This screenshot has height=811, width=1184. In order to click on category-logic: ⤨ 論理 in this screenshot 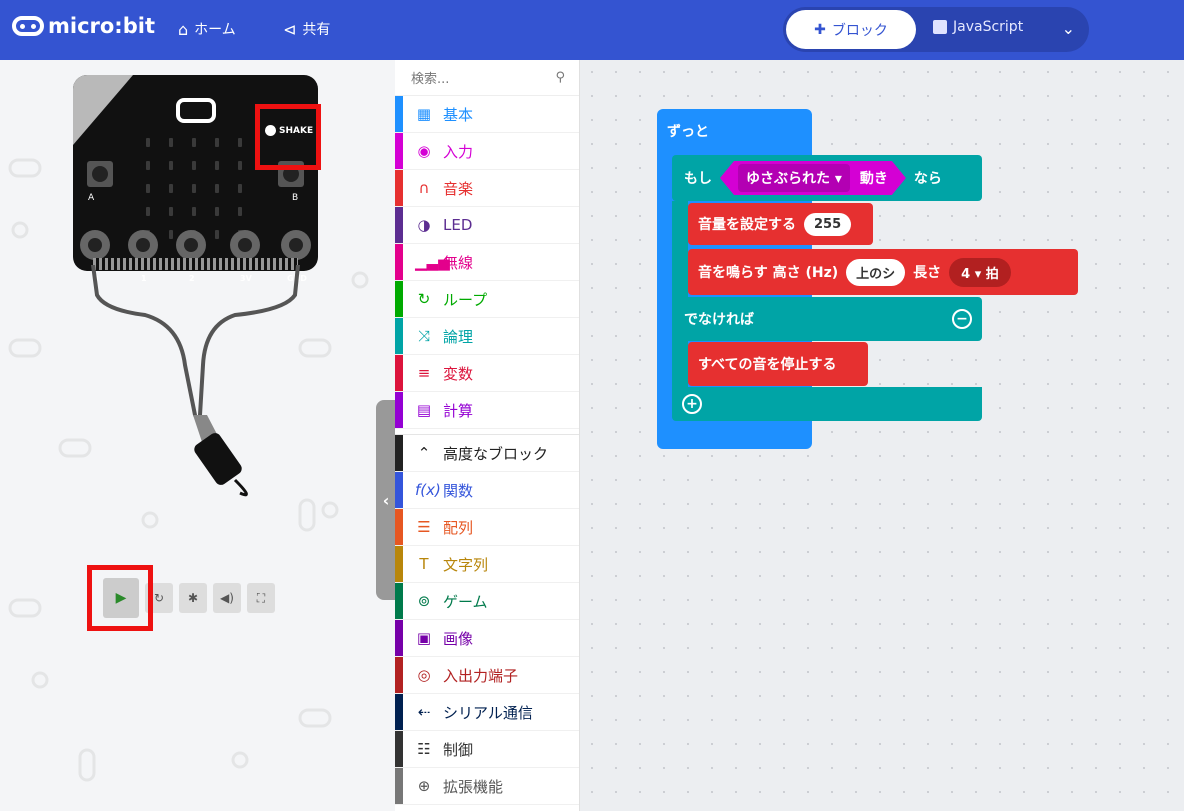, I will do `click(487, 336)`.